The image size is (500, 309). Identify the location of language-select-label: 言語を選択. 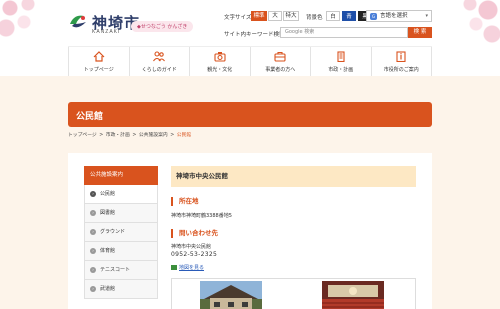
(394, 16).